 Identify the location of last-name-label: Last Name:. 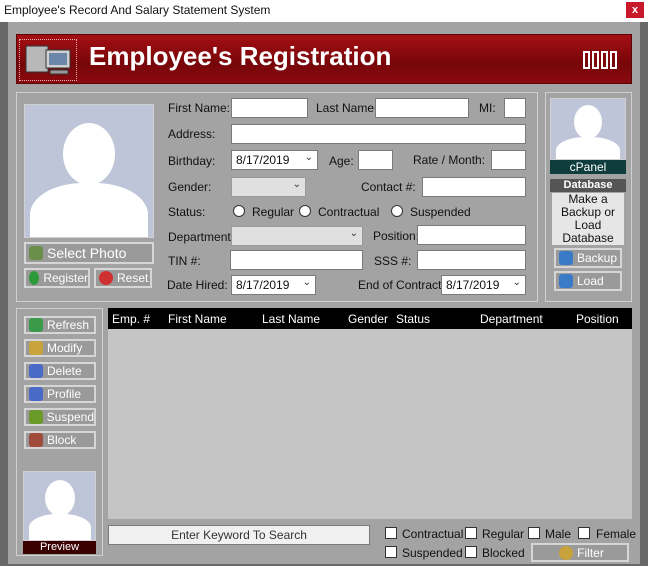
(347, 108).